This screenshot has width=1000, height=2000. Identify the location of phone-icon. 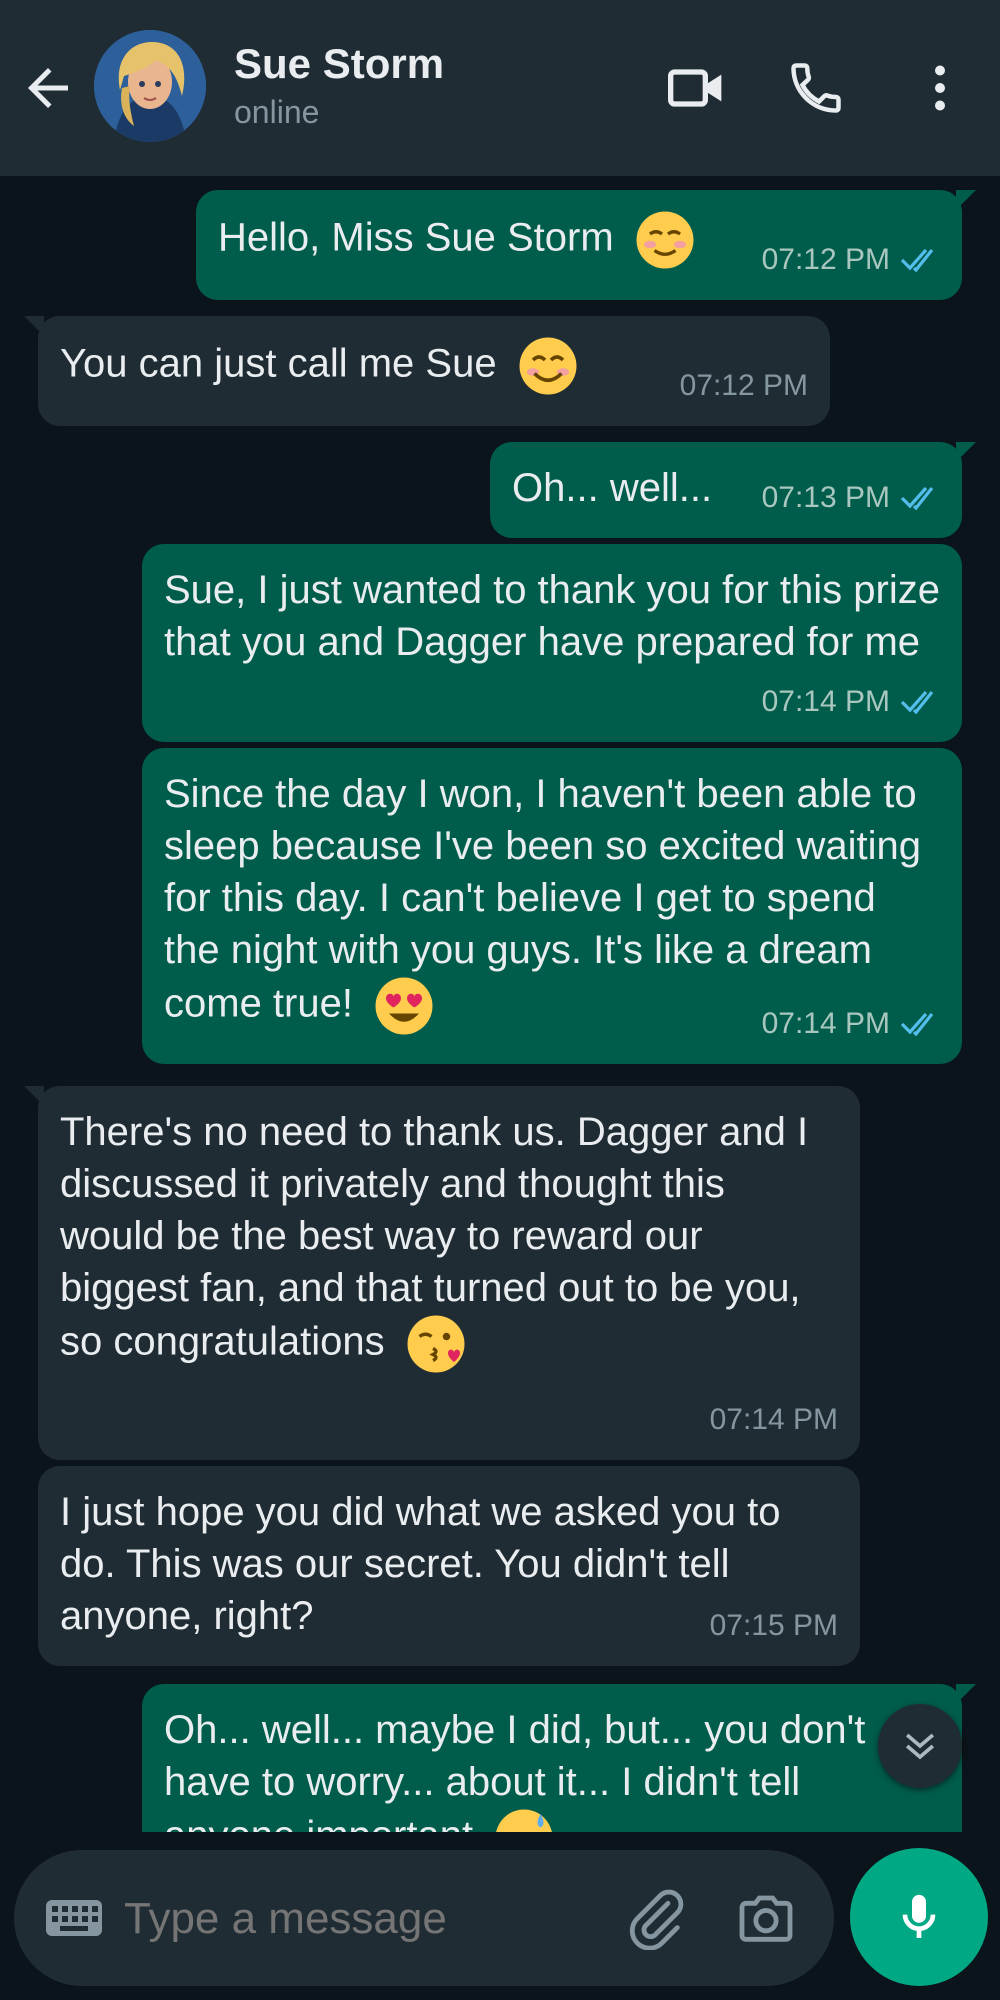
(816, 88).